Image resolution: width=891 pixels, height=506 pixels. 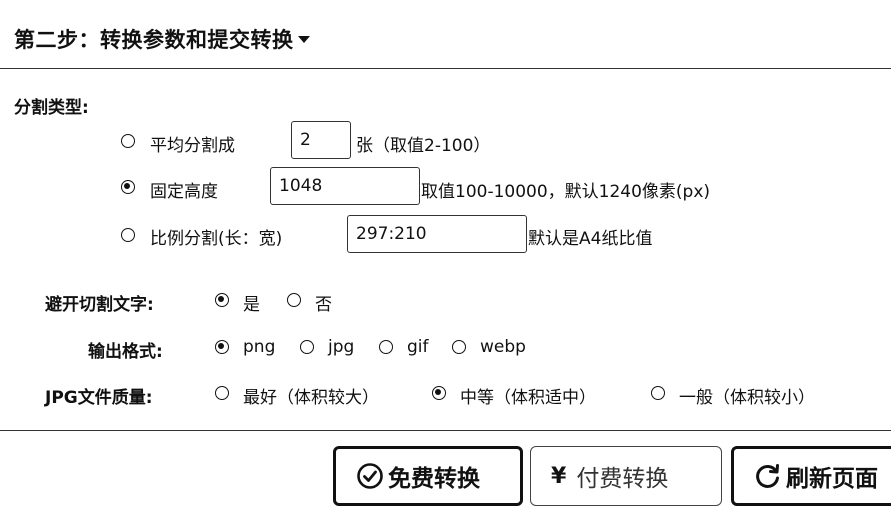 I want to click on avoid-text-no-label: 否, so click(x=323, y=305).